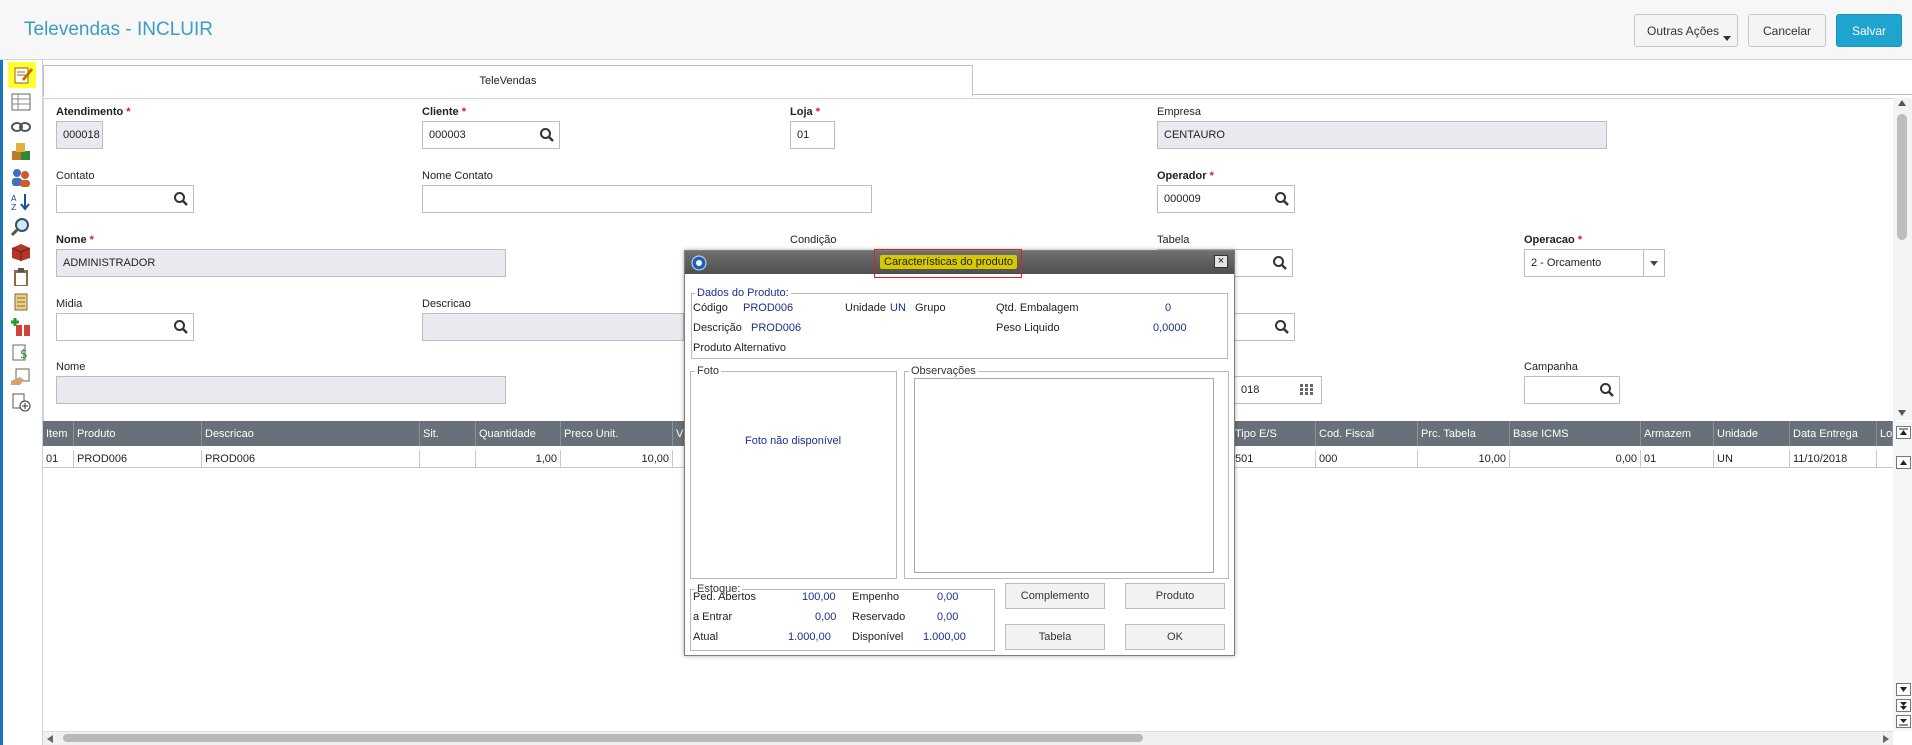 This screenshot has width=1912, height=745. What do you see at coordinates (943, 371) in the screenshot?
I see `observacoes-label: Observações` at bounding box center [943, 371].